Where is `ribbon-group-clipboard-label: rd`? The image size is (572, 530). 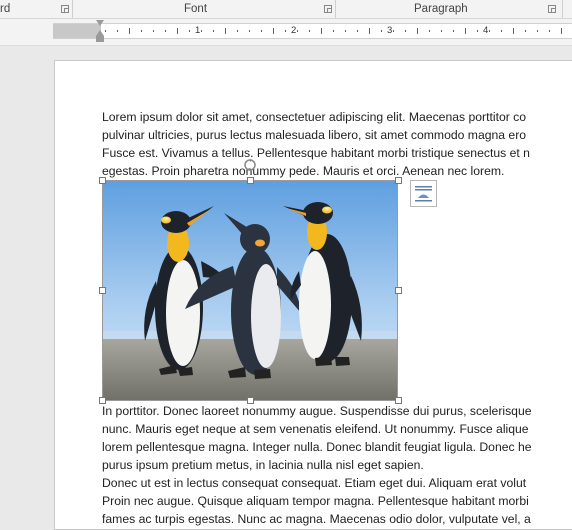 ribbon-group-clipboard-label: rd is located at coordinates (5, 9).